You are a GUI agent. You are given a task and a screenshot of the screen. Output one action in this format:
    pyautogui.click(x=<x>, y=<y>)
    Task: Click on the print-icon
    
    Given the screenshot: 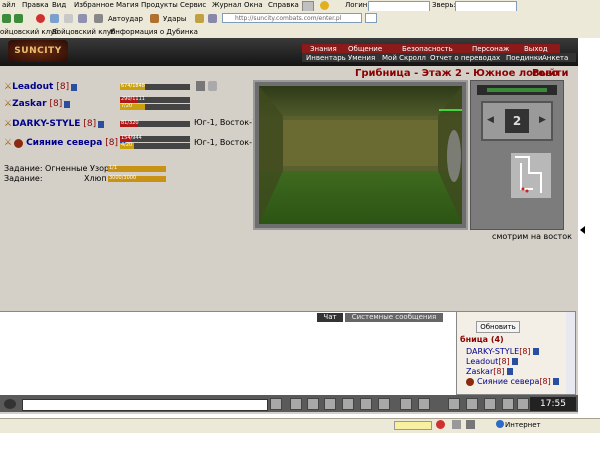 What is the action you would take?
    pyautogui.click(x=82, y=18)
    